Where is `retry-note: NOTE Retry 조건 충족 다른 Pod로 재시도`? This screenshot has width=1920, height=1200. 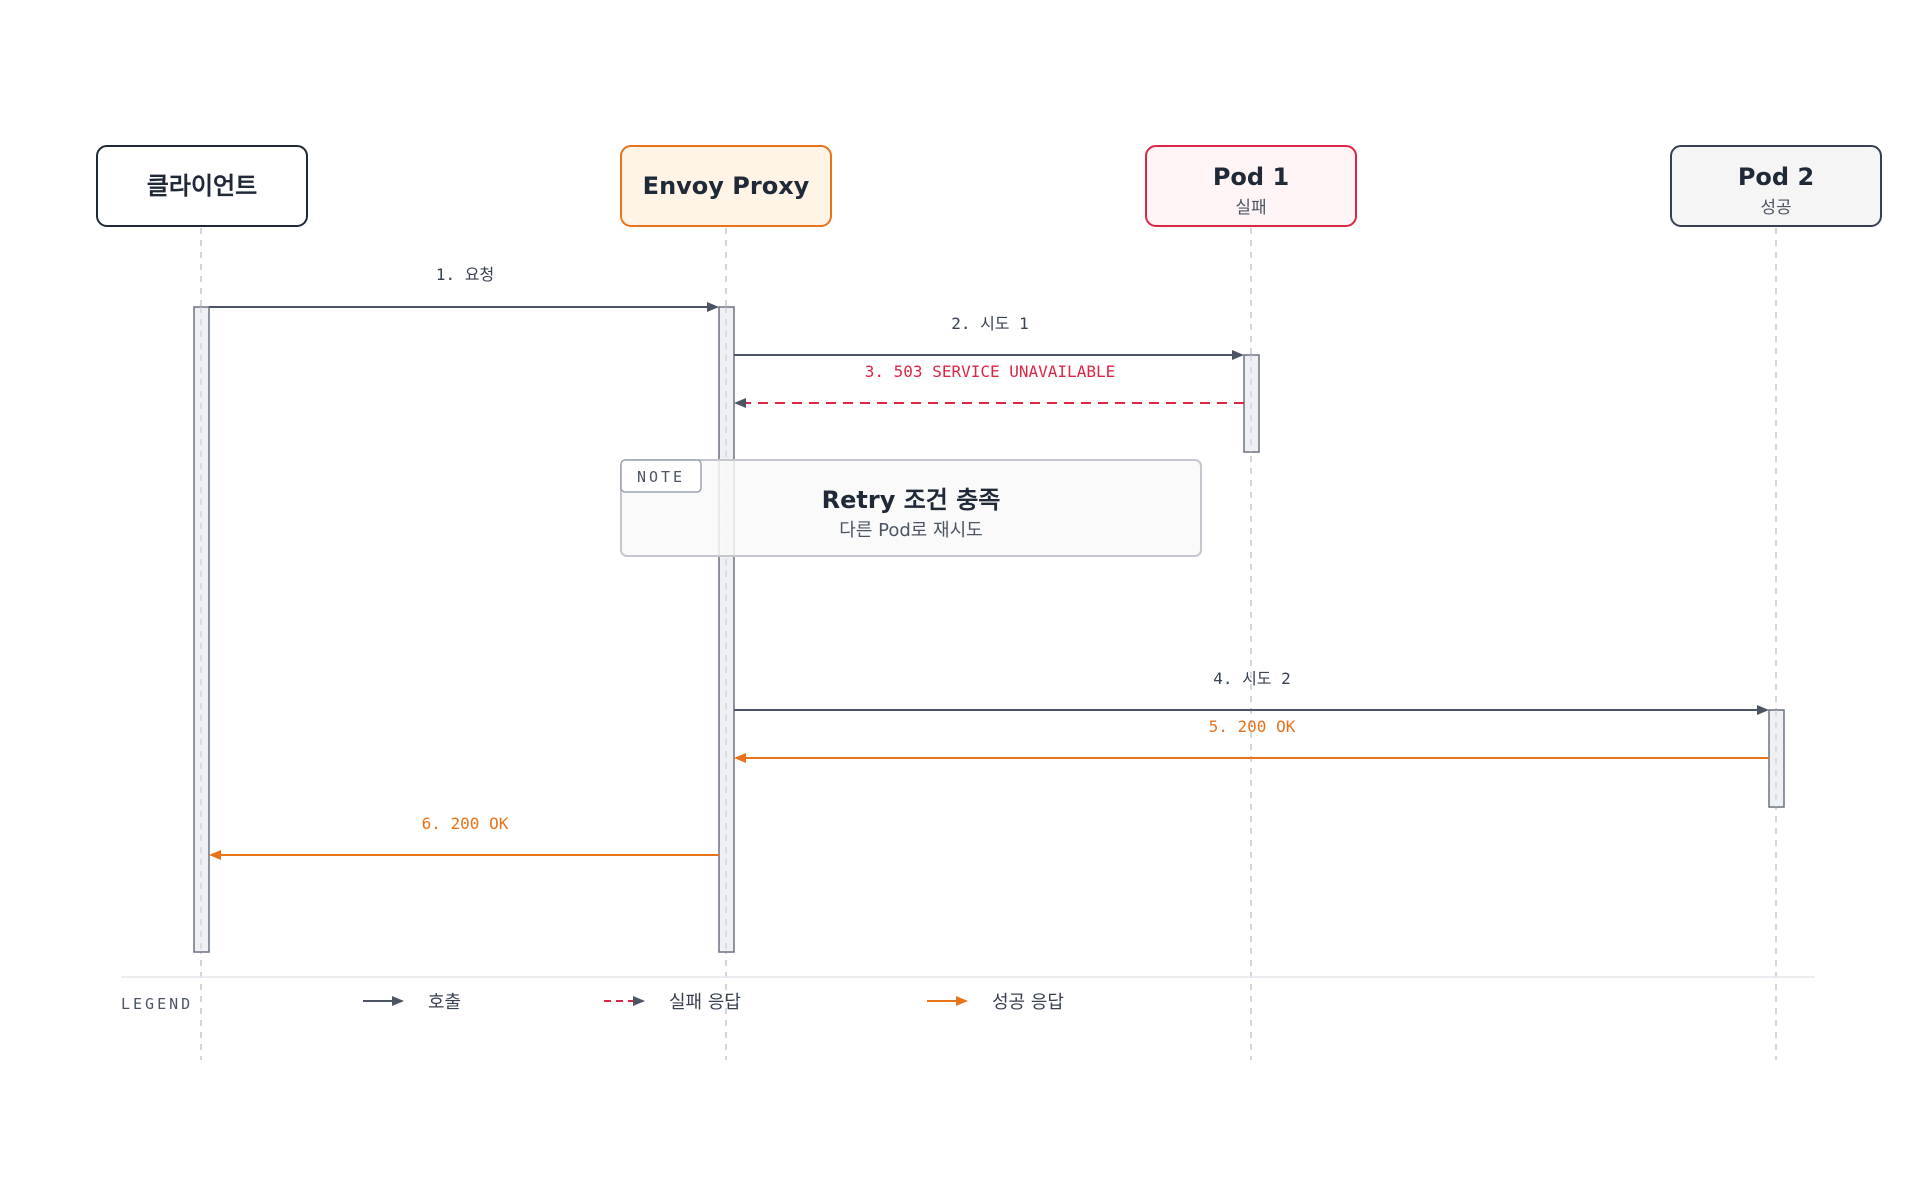
retry-note: NOTE Retry 조건 충족 다른 Pod로 재시도 is located at coordinates (911, 508).